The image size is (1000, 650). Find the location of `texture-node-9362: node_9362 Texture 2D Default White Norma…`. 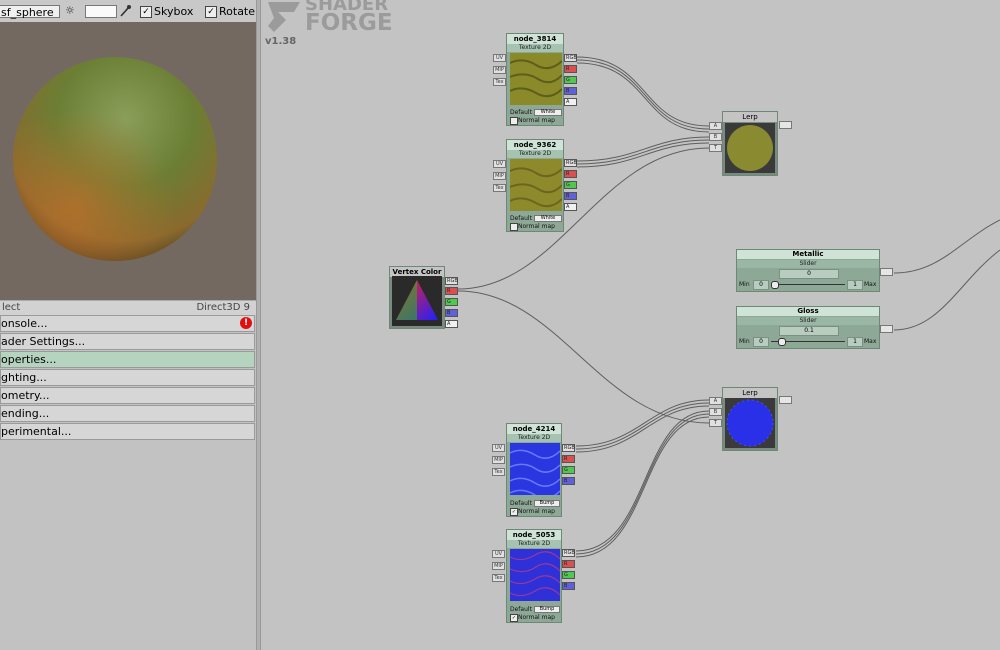

texture-node-9362: node_9362 Texture 2D Default White Norma… is located at coordinates (535, 185).